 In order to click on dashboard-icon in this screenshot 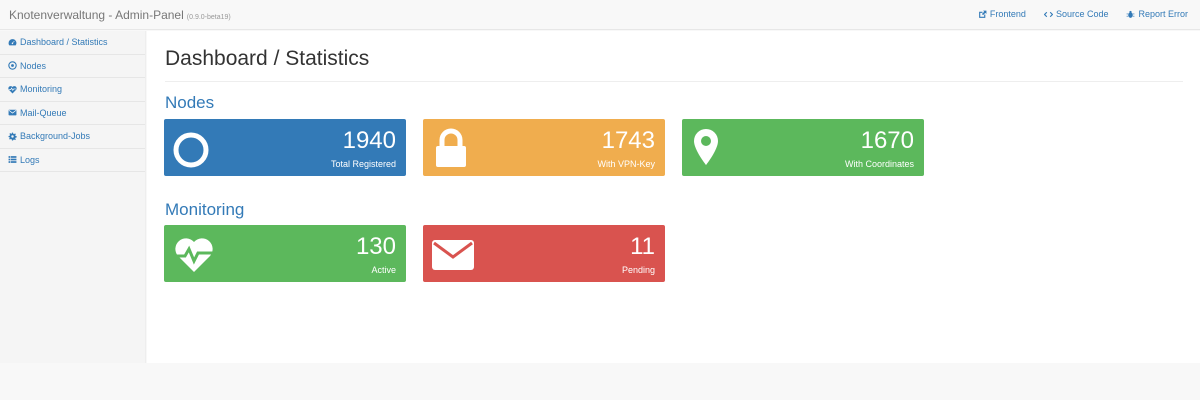, I will do `click(12, 42)`.